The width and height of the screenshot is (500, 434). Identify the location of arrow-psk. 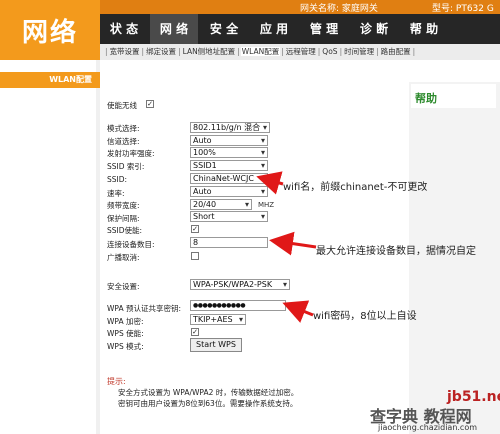
(298, 311).